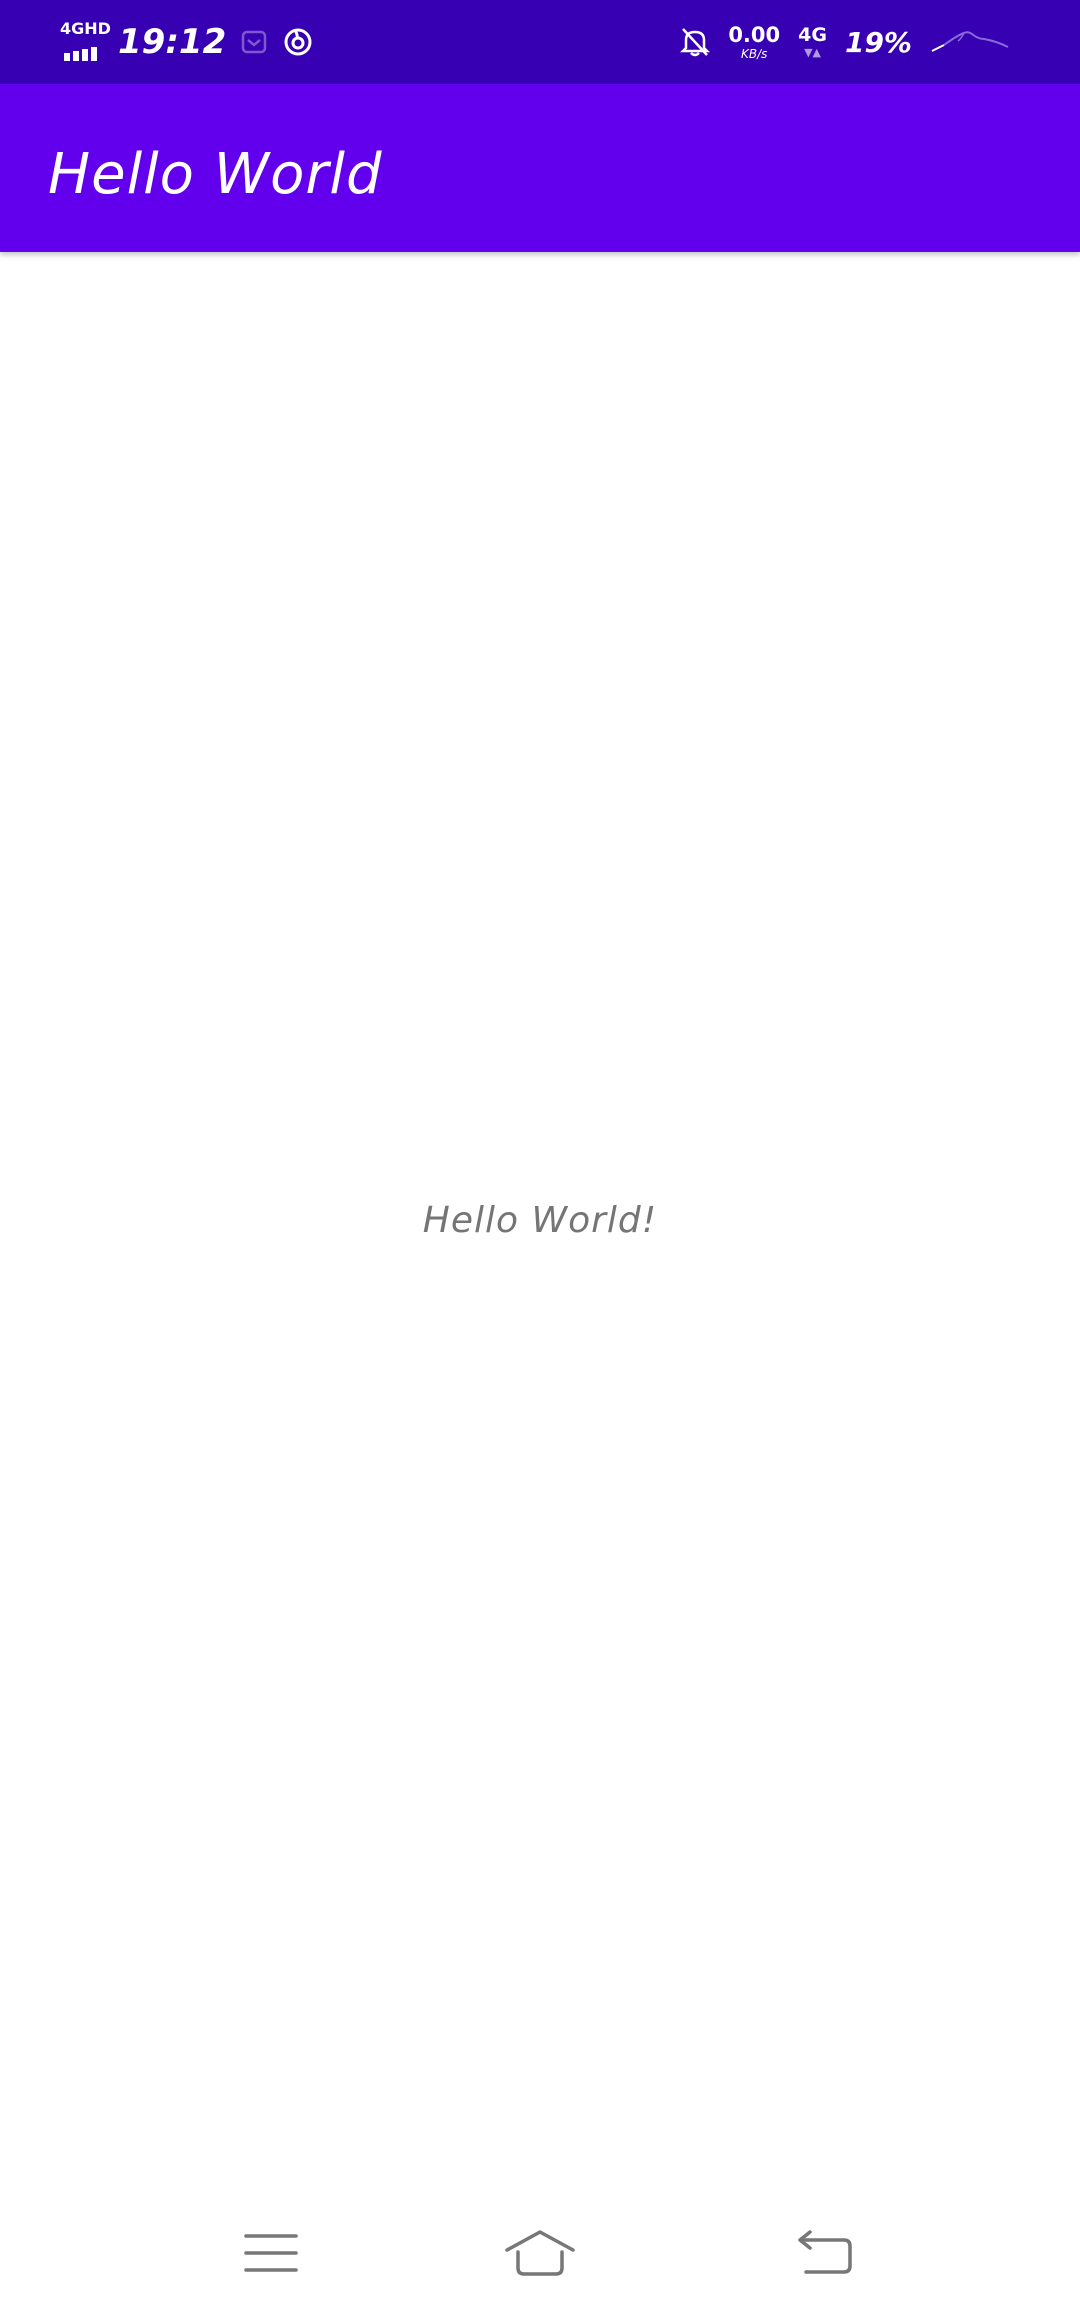  I want to click on status-bar-left: 4GHD 19:12, so click(186, 42).